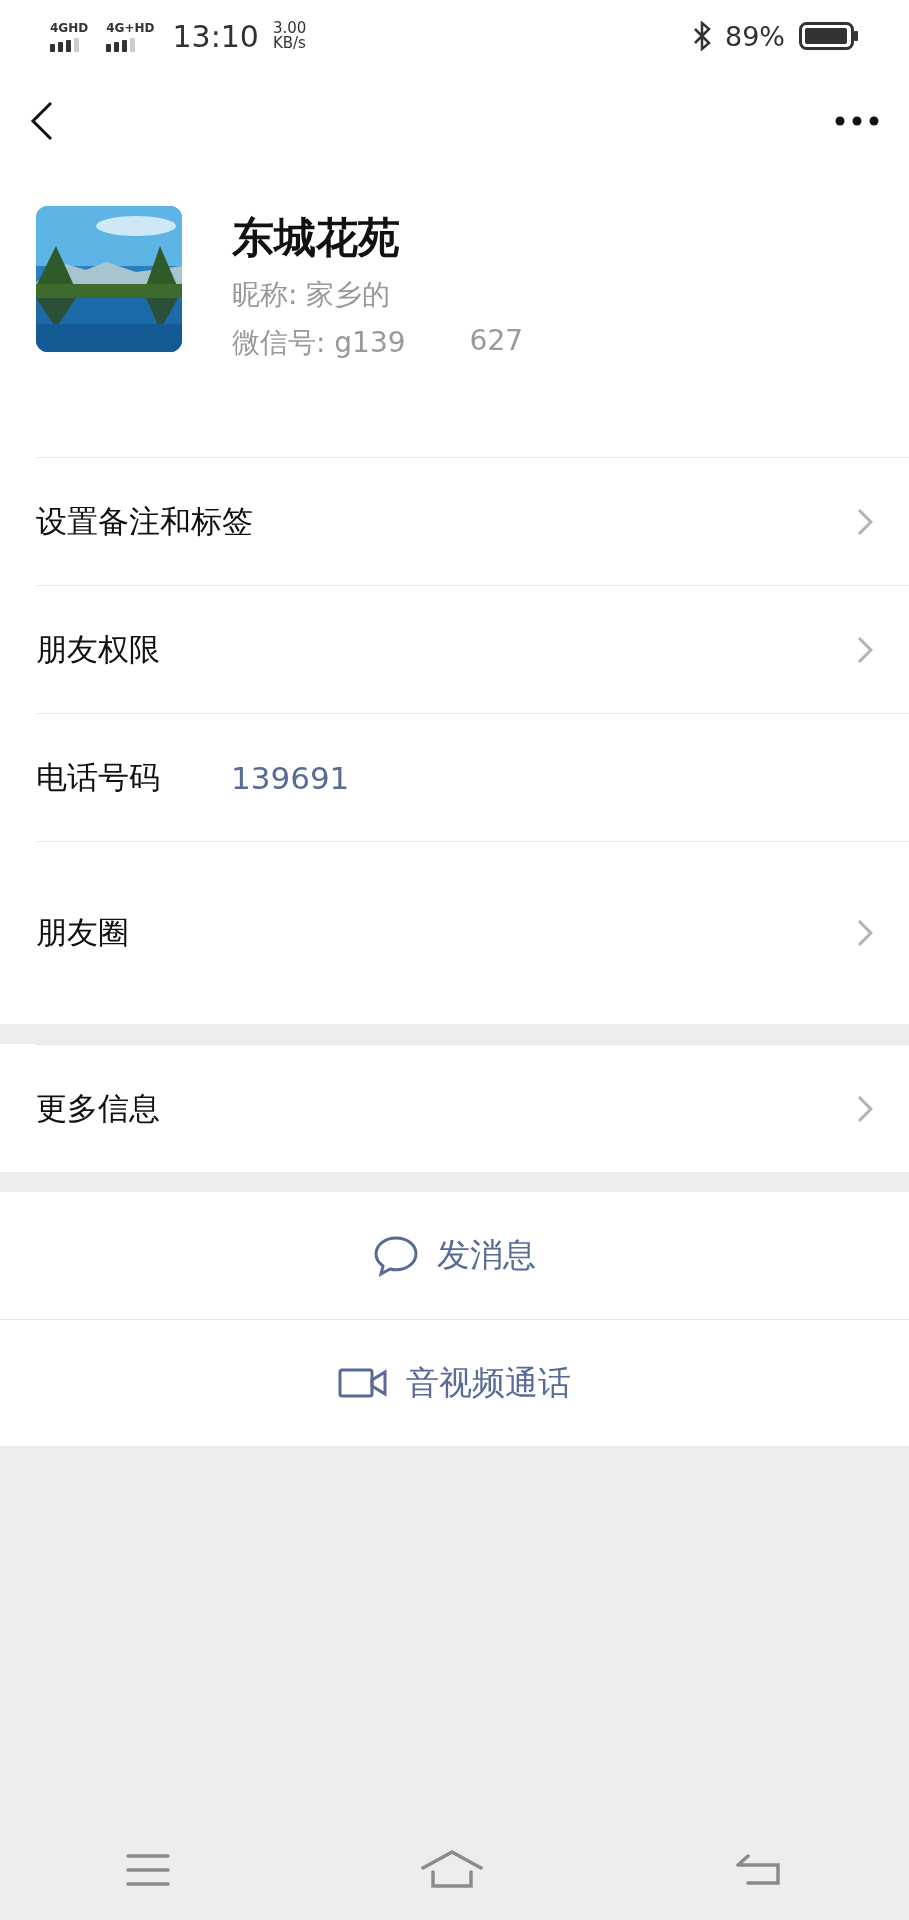 The height and width of the screenshot is (1920, 909). What do you see at coordinates (319, 343) in the screenshot?
I see `wechat-id: 微信号: g139` at bounding box center [319, 343].